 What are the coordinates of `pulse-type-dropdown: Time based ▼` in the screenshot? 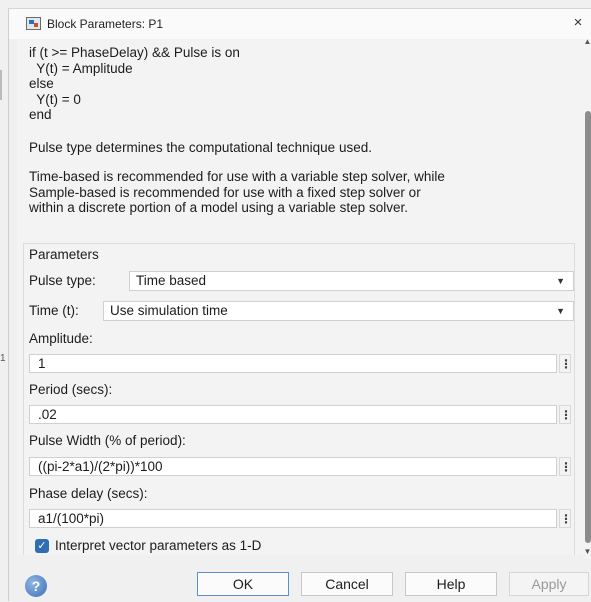 It's located at (351, 281).